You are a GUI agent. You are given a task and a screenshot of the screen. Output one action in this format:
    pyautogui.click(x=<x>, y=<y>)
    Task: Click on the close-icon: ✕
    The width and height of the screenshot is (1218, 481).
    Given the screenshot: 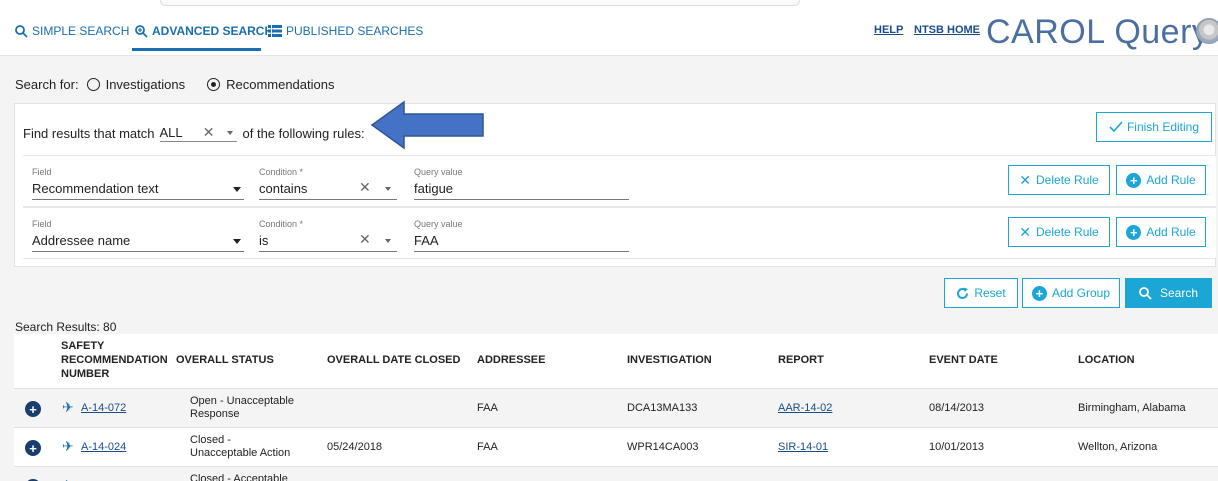 What is the action you would take?
    pyautogui.click(x=1025, y=231)
    